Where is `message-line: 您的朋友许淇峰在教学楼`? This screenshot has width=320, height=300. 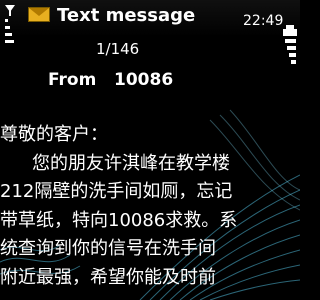 message-line: 您的朋友许淇峰在教学楼 is located at coordinates (131, 163).